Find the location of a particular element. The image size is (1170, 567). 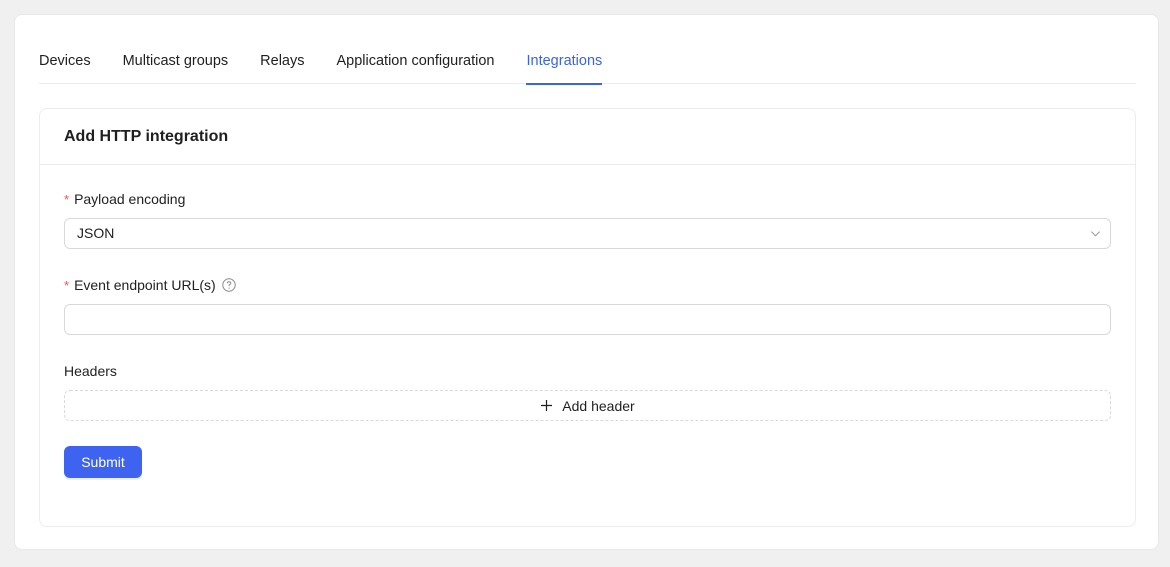

headers-label-text: Headers is located at coordinates (90, 371).